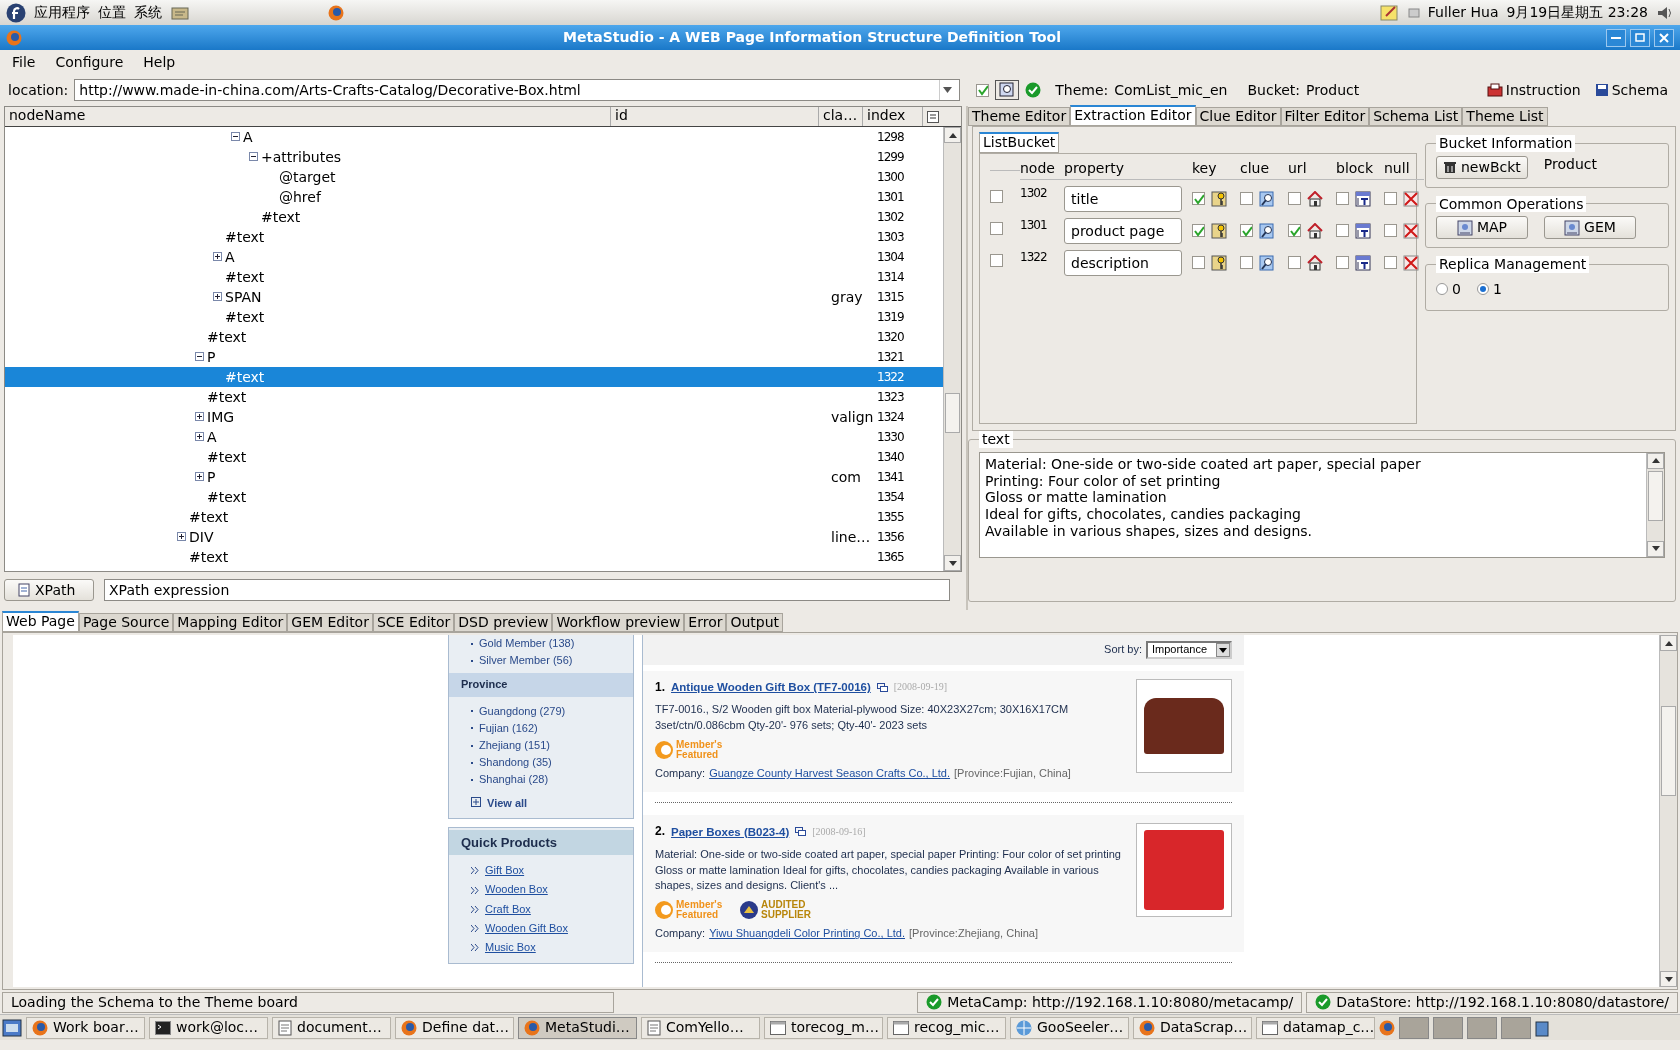 The height and width of the screenshot is (1050, 1680). I want to click on column-header: nodeName, so click(308, 116).